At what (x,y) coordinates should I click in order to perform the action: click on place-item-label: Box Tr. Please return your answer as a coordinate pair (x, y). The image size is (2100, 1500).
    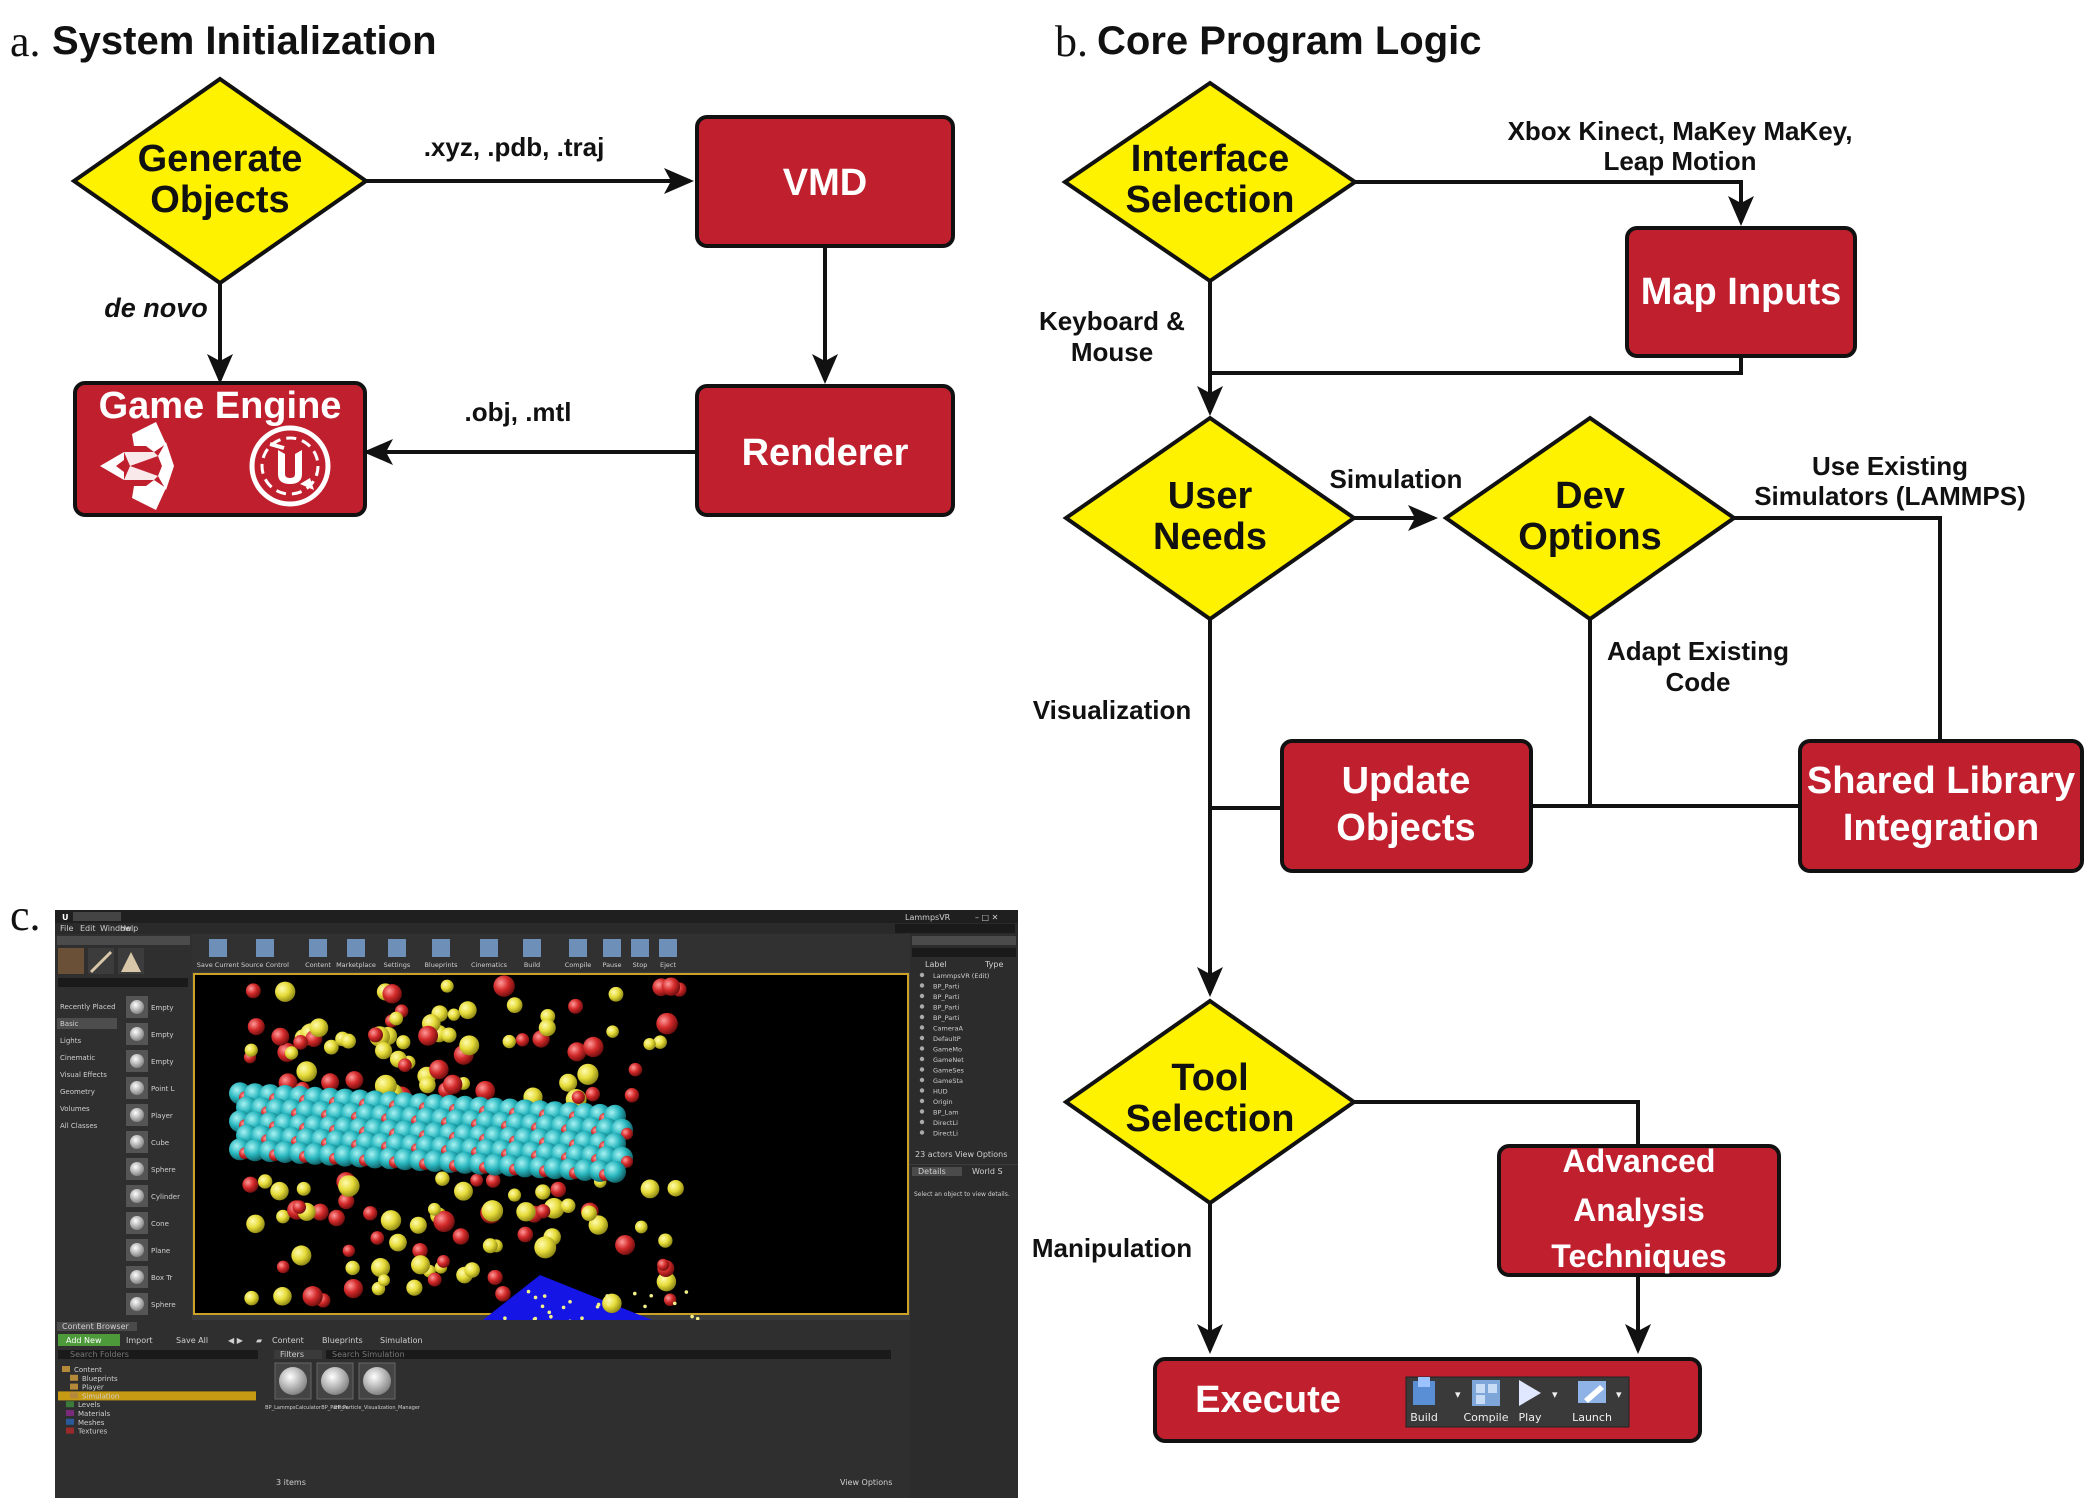
    Looking at the image, I should click on (161, 1278).